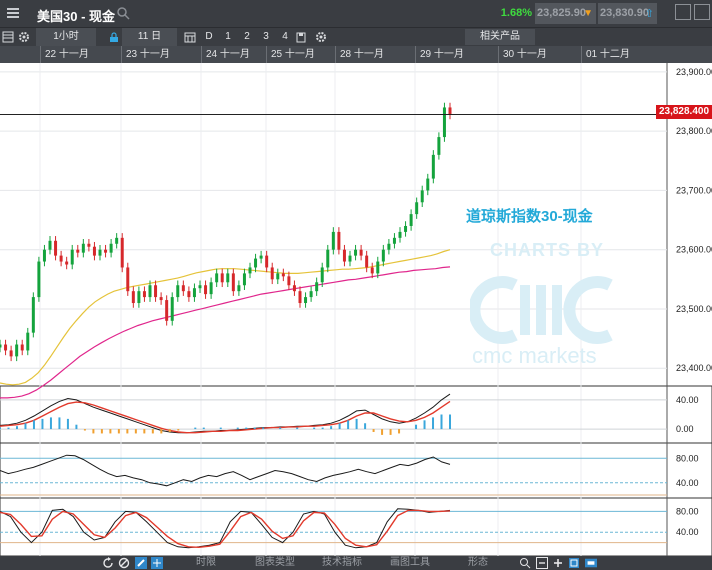  I want to click on date-label: 01 十二月, so click(608, 54).